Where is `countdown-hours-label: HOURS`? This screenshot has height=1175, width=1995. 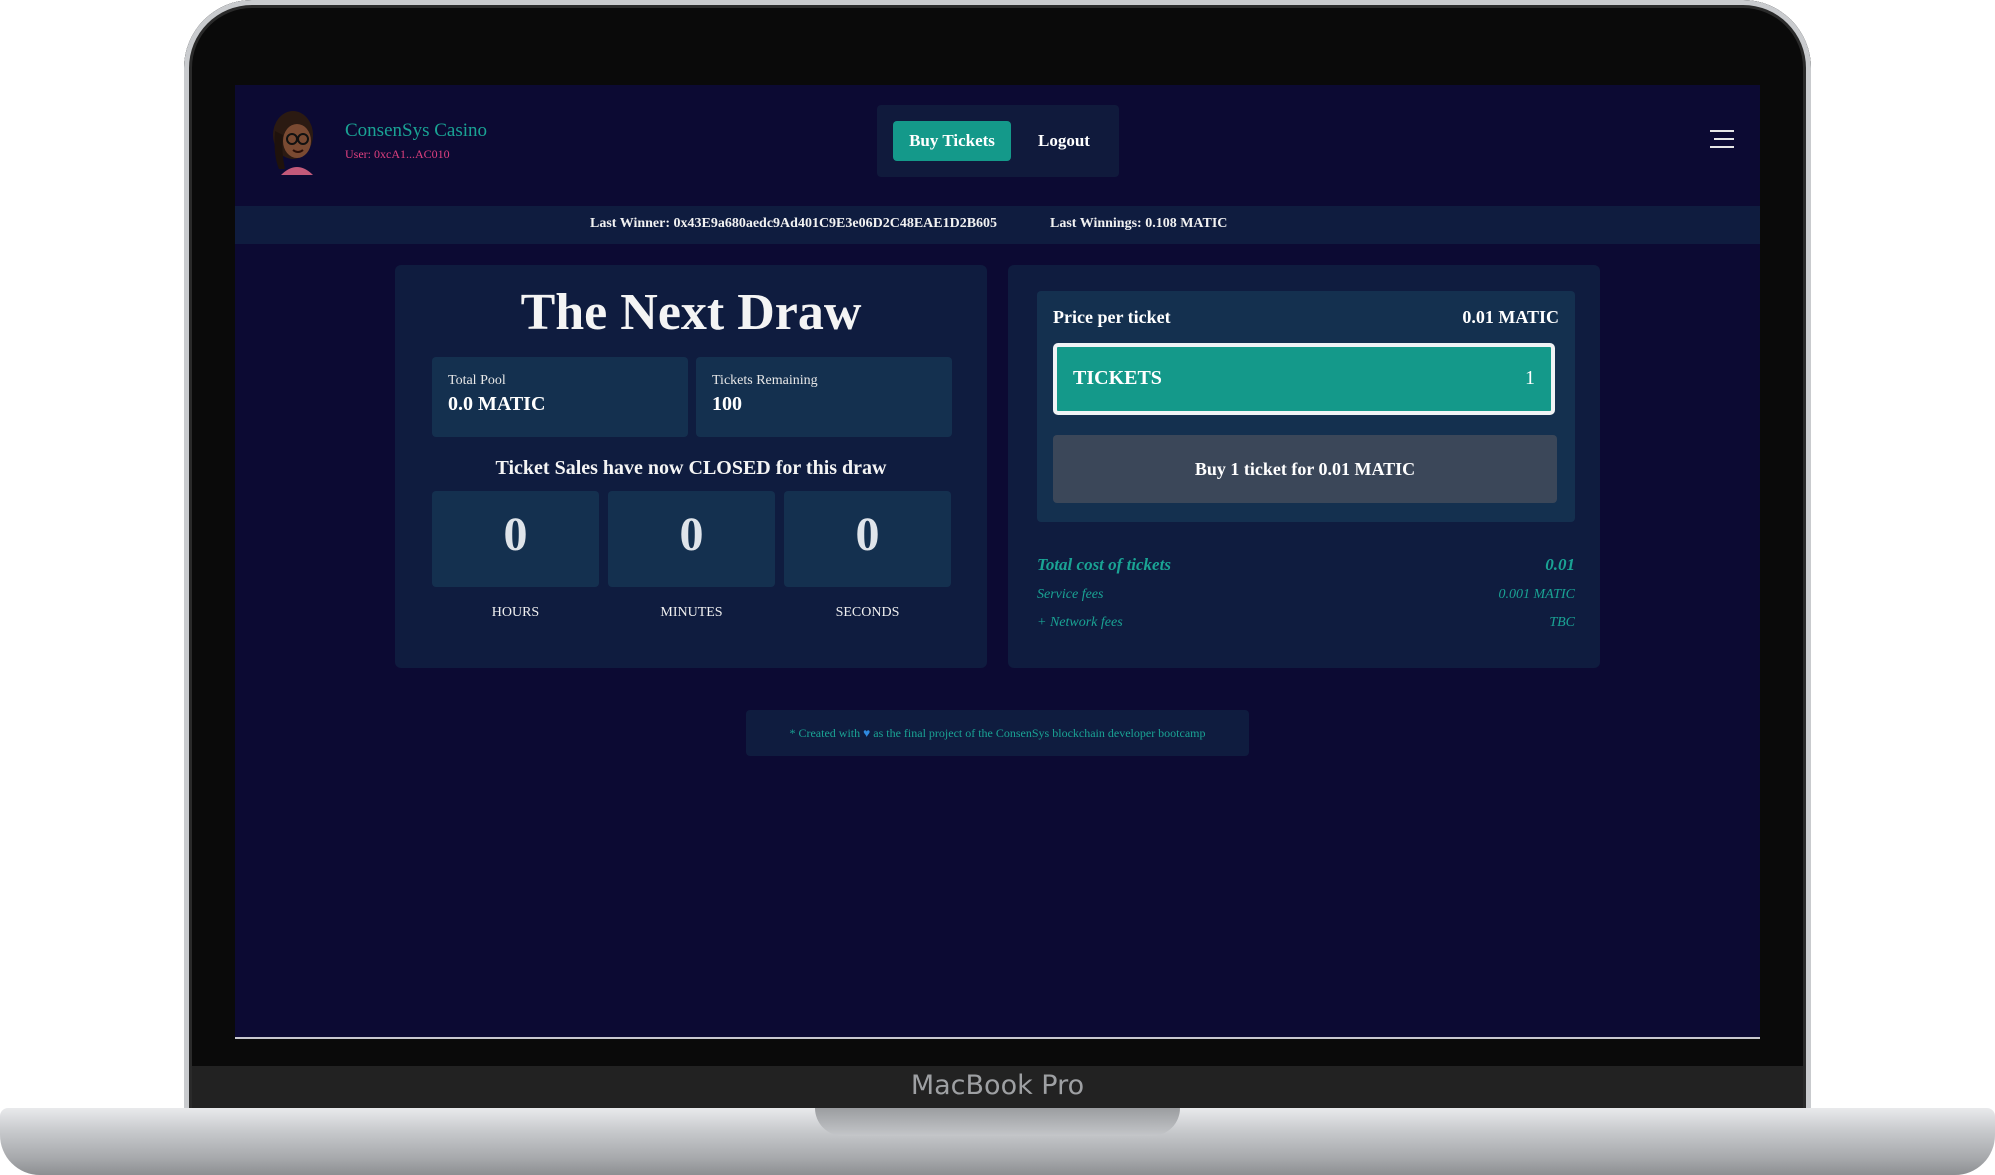
countdown-hours-label: HOURS is located at coordinates (515, 612).